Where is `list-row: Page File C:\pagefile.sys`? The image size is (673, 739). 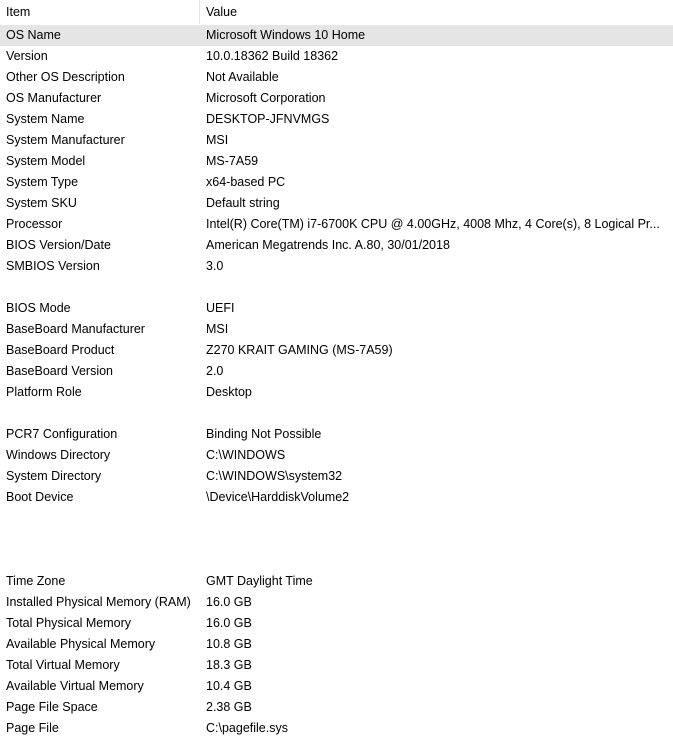
list-row: Page File C:\pagefile.sys is located at coordinates (336, 728).